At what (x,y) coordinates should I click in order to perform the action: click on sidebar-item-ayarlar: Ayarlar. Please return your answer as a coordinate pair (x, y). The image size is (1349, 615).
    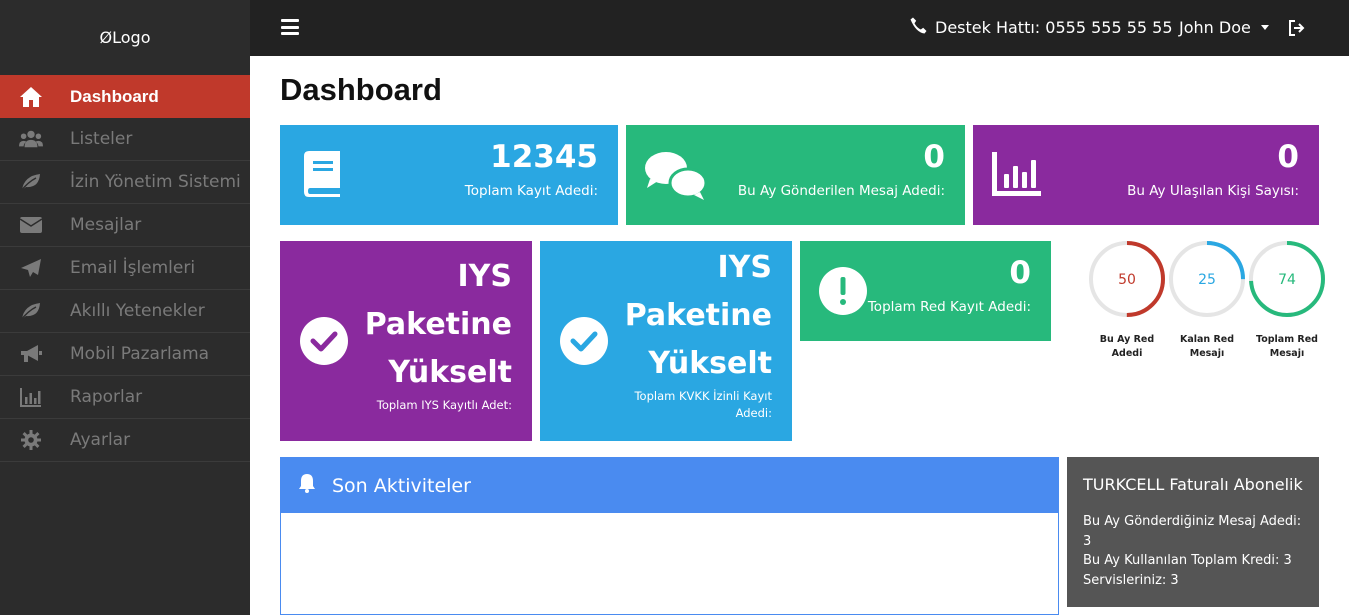
    Looking at the image, I should click on (125, 440).